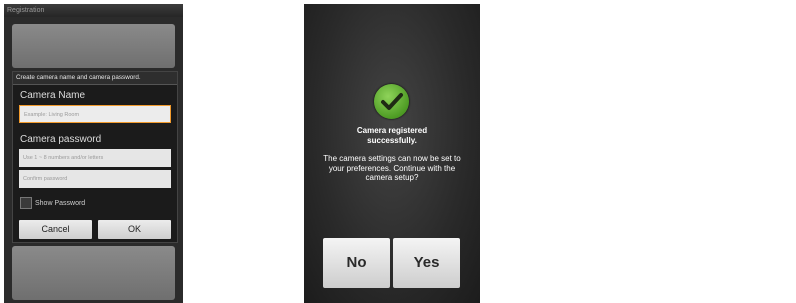  I want to click on success-headline: Camera registered successfully., so click(392, 135).